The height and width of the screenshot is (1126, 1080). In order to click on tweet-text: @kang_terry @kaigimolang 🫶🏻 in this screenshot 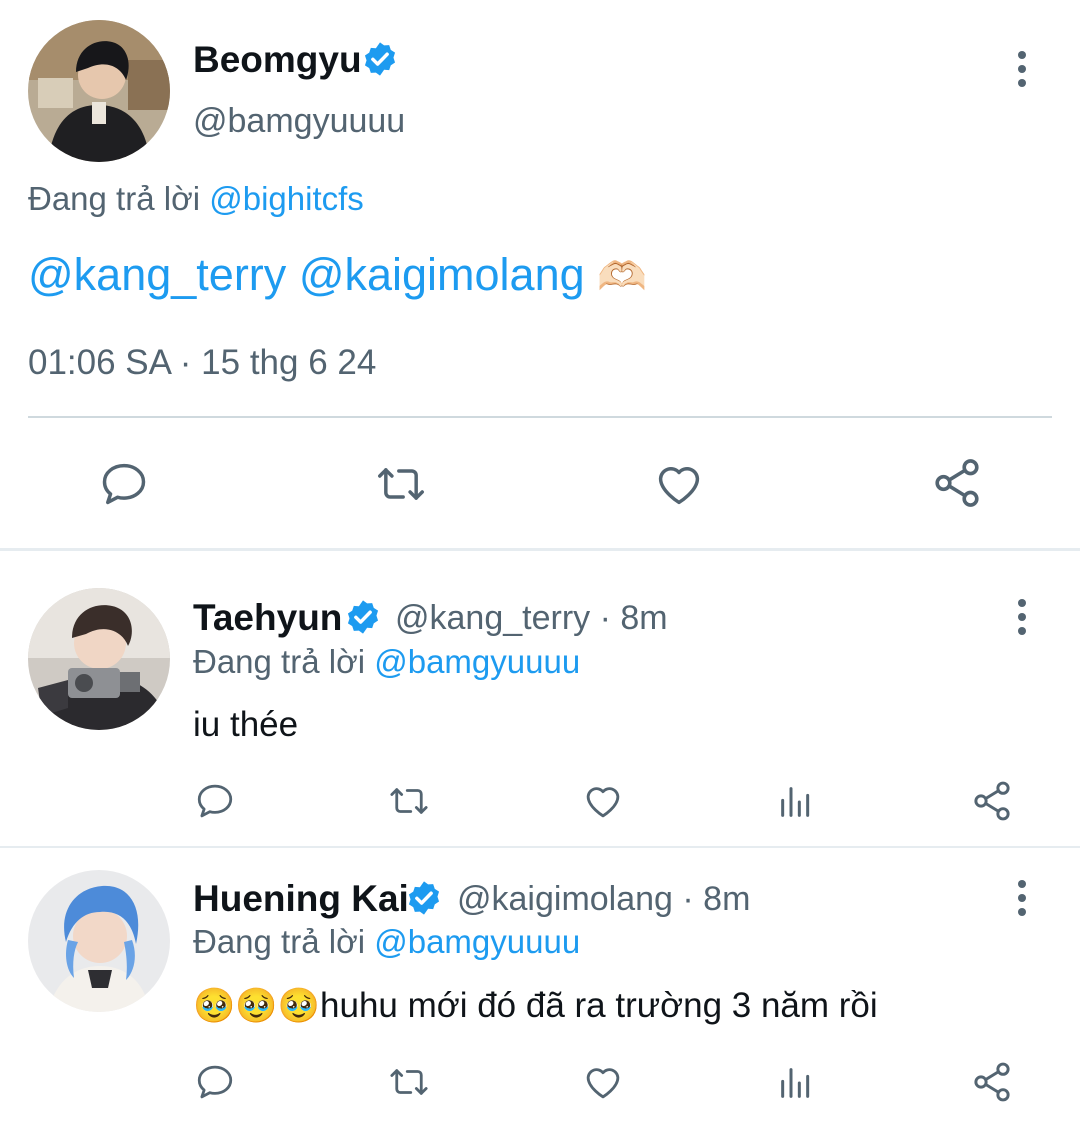, I will do `click(337, 276)`.